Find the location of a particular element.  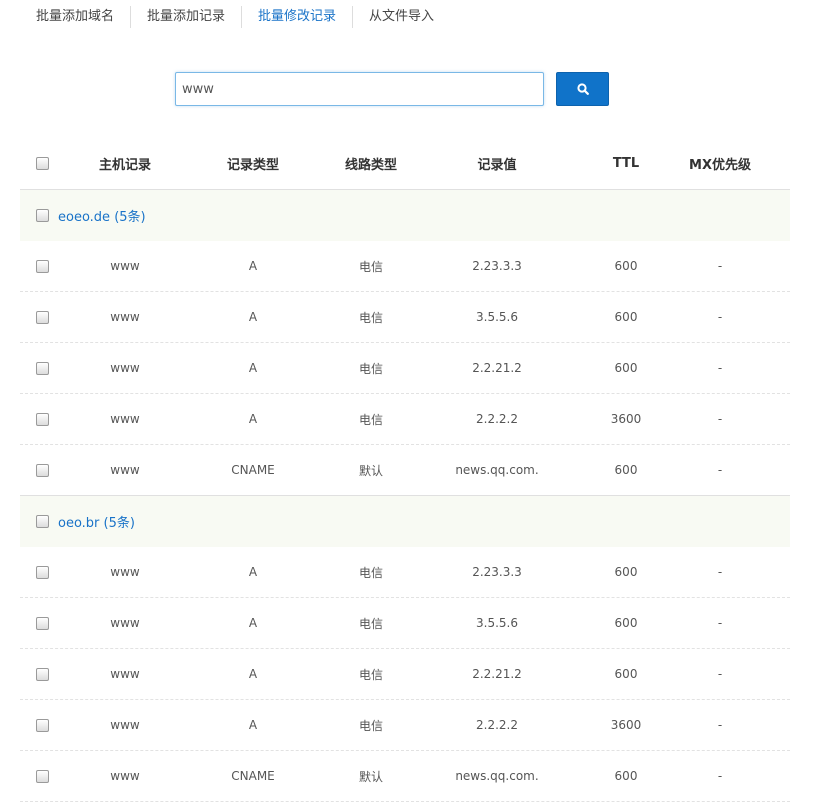

header-ttl: TTL is located at coordinates (626, 163).